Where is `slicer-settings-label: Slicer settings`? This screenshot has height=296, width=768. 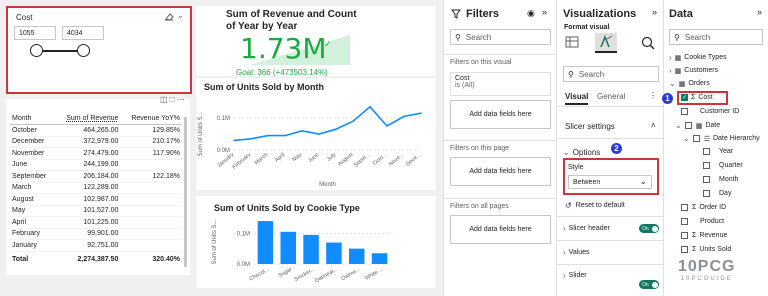 slicer-settings-label: Slicer settings is located at coordinates (590, 126).